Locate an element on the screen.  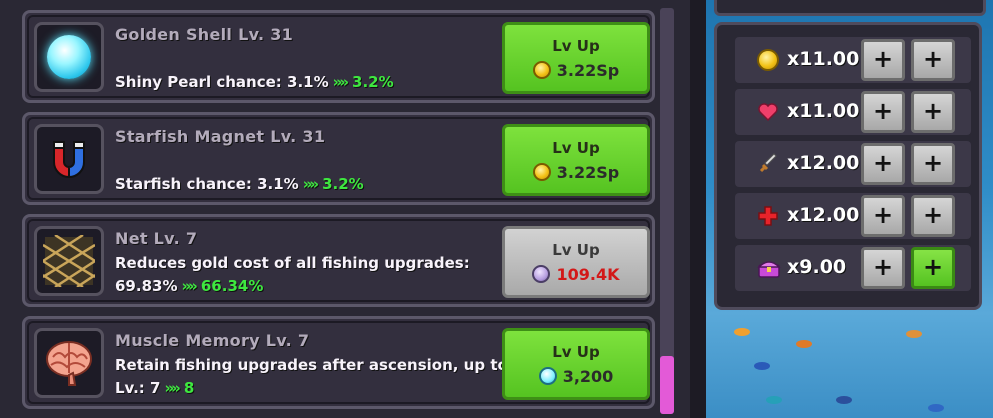
purple-orb-icon is located at coordinates (541, 274).